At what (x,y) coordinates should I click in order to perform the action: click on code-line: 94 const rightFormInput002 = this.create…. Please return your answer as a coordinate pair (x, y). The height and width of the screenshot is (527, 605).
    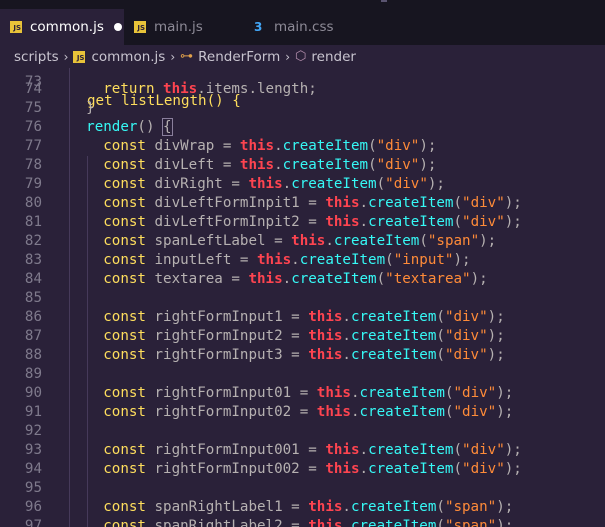
    Looking at the image, I should click on (302, 469).